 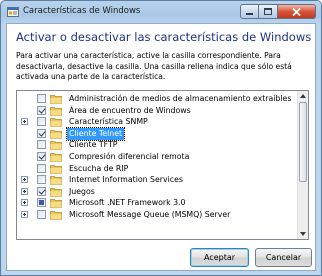 I want to click on title-bar: Características de Windows, so click(x=161, y=12).